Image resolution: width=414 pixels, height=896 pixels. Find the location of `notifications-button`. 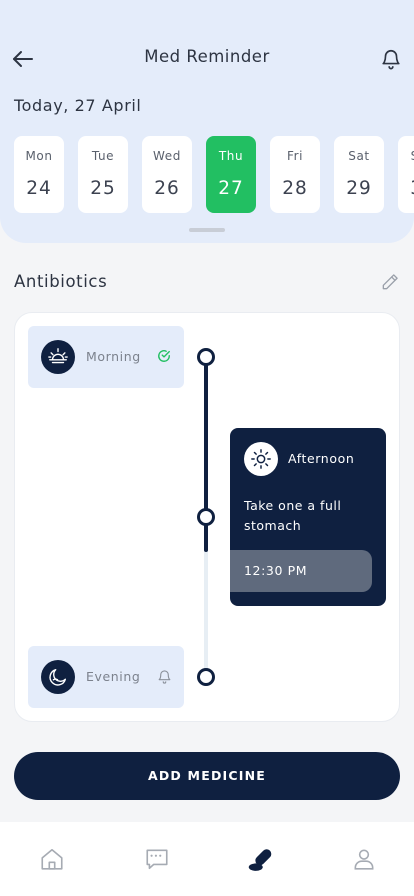

notifications-button is located at coordinates (391, 59).